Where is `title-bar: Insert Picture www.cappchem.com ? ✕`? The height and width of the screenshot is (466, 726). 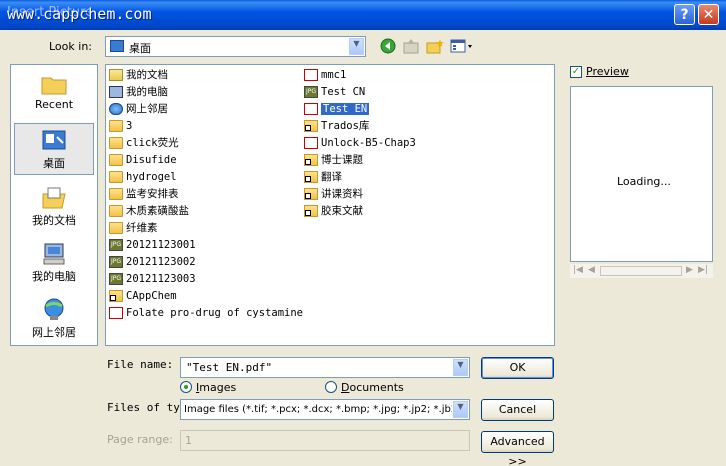 title-bar: Insert Picture www.cappchem.com ? ✕ is located at coordinates (363, 15).